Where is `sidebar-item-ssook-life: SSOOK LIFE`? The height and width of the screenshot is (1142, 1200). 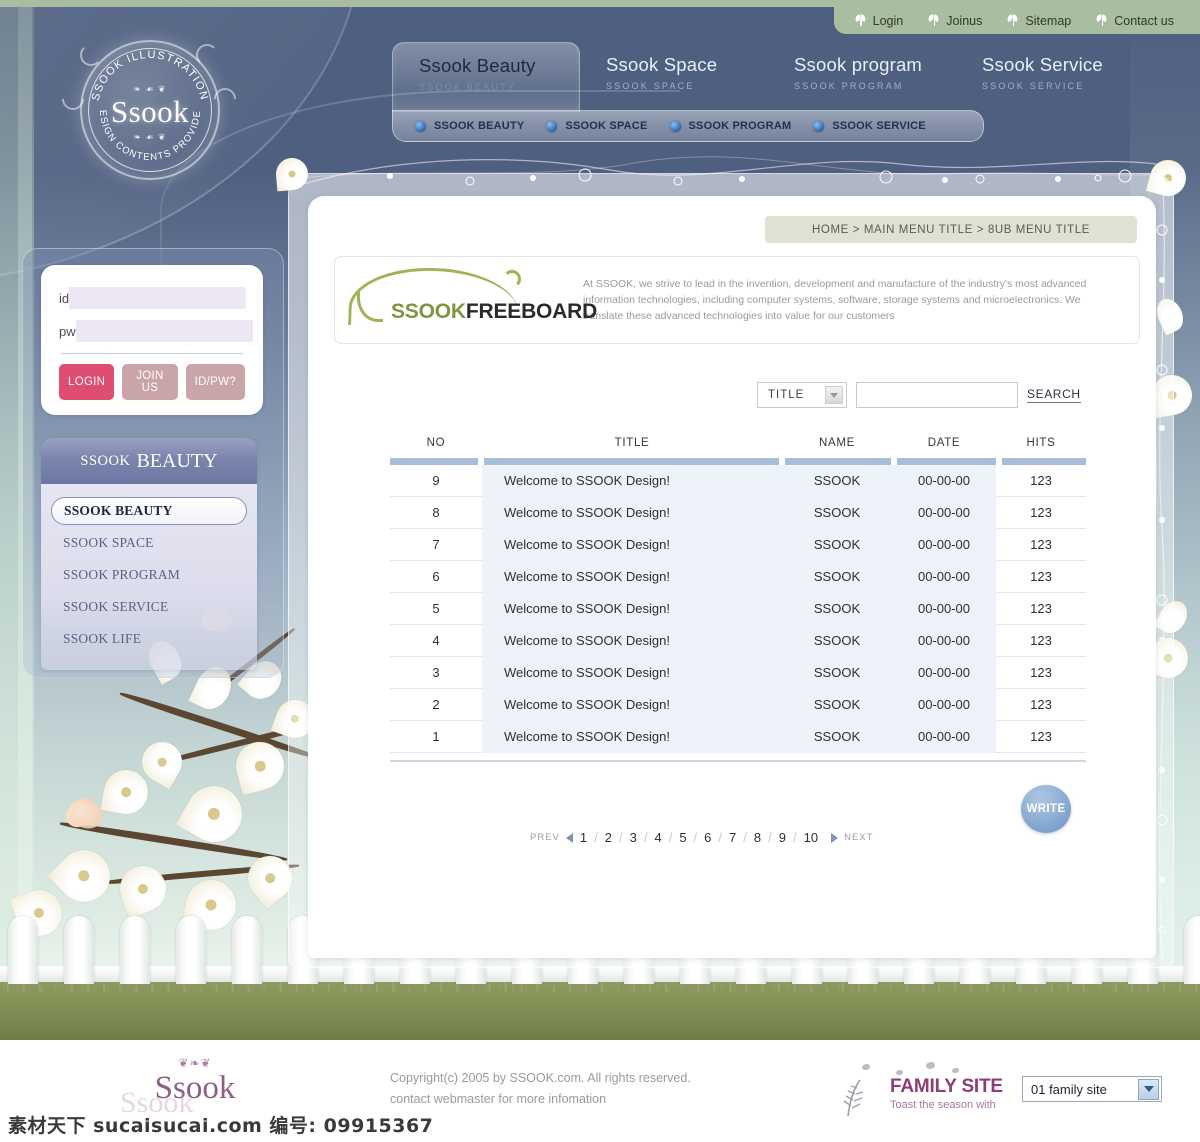
sidebar-item-ssook-life: SSOOK LIFE is located at coordinates (149, 639).